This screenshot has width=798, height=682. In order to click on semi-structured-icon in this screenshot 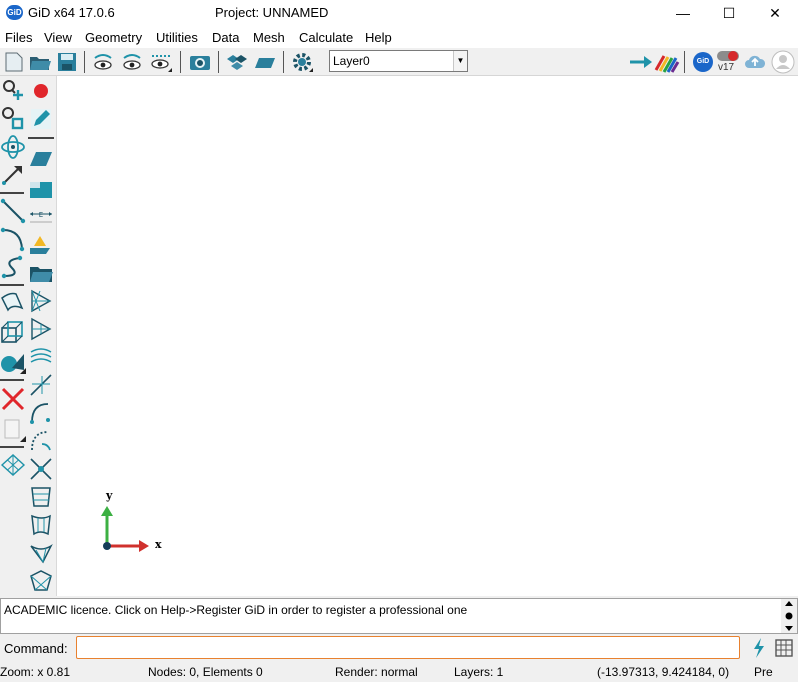, I will do `click(41, 525)`.